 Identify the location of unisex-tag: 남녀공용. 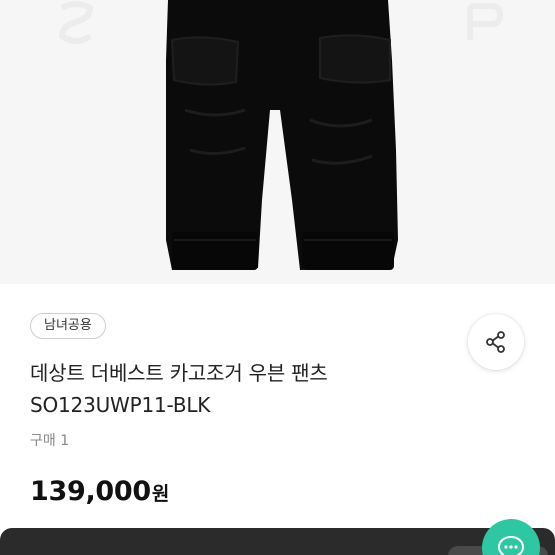
(68, 326).